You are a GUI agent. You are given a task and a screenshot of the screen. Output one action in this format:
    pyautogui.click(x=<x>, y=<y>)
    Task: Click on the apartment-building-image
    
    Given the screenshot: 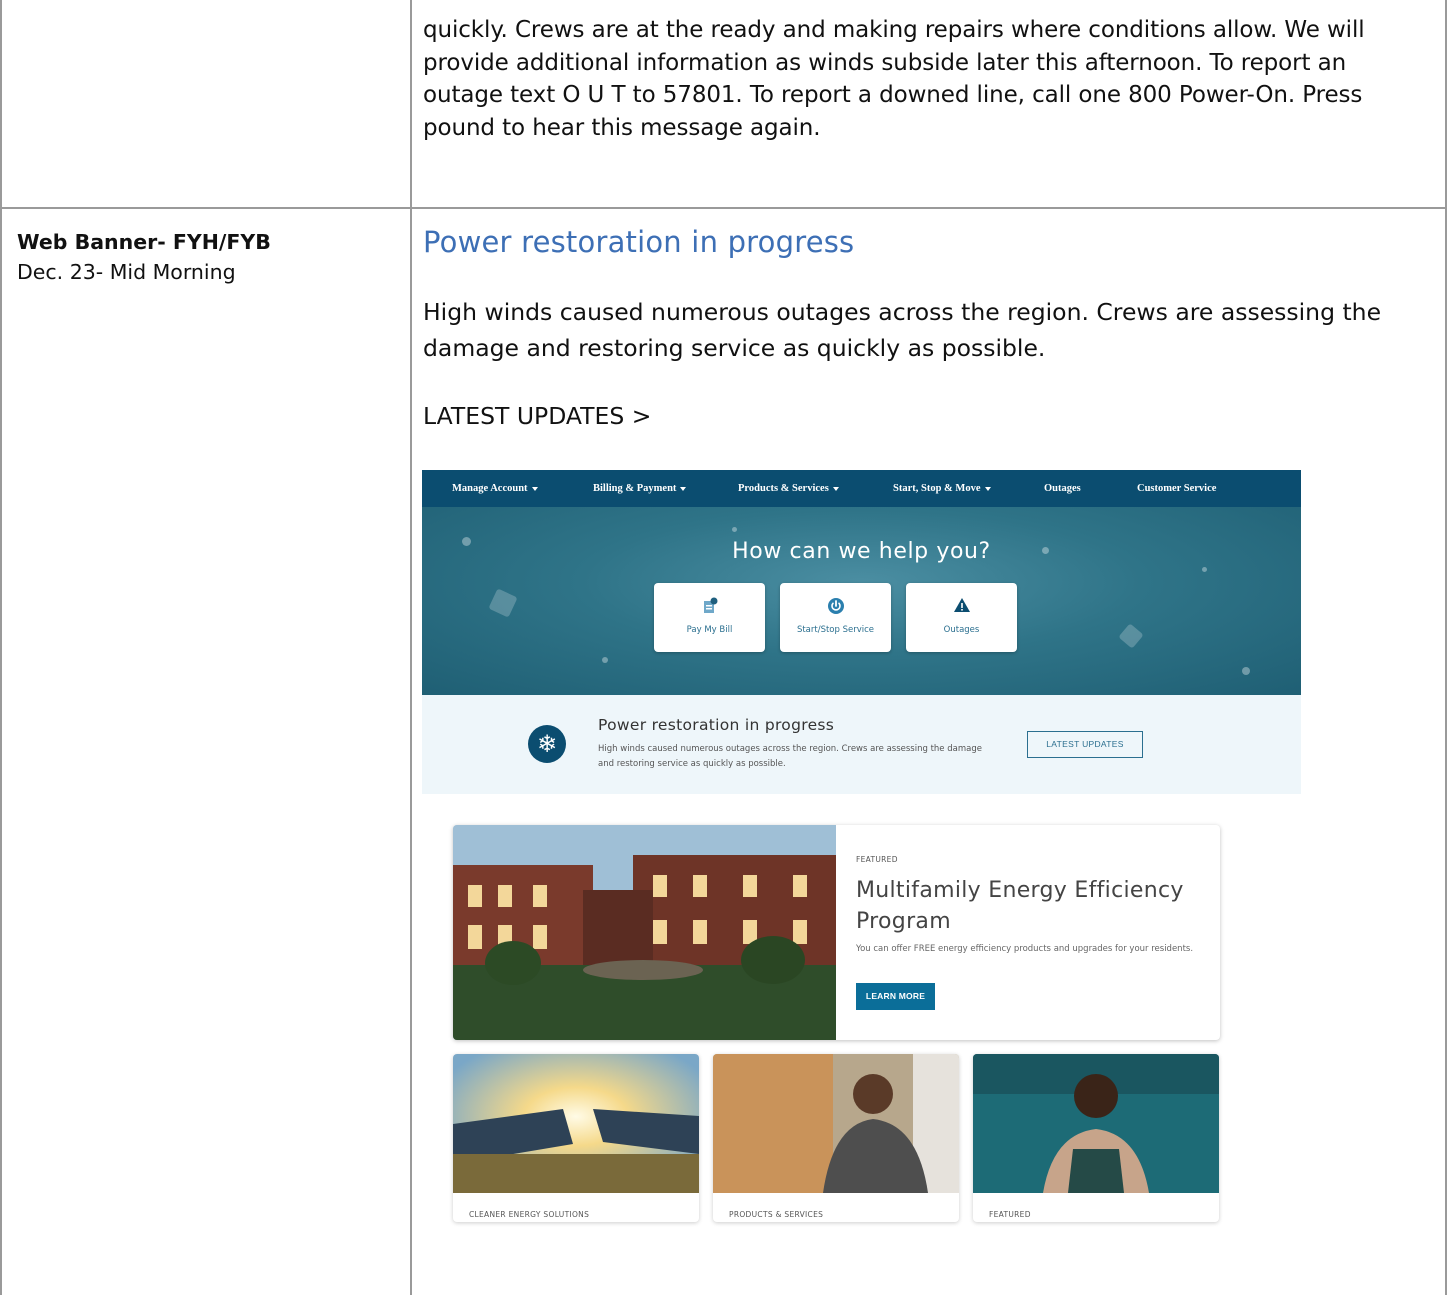 What is the action you would take?
    pyautogui.click(x=644, y=932)
    